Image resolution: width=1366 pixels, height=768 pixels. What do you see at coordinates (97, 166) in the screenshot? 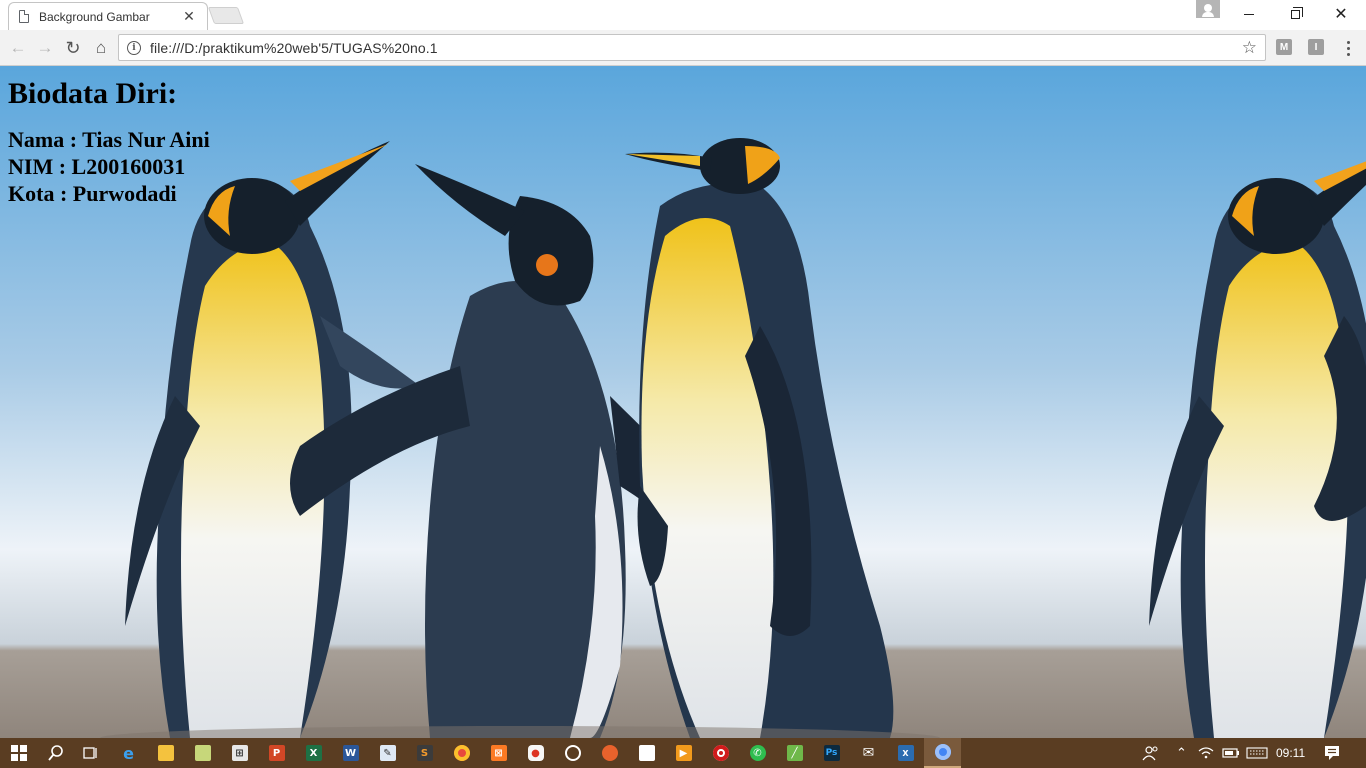
I see `biodata-nim: NIM : L200160031` at bounding box center [97, 166].